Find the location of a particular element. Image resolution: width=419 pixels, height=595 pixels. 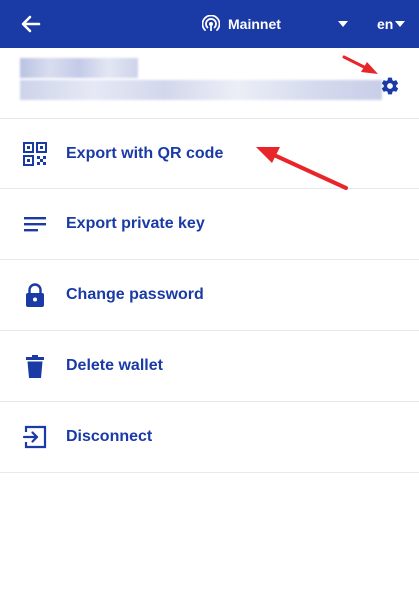

menu-item-label: Export private key is located at coordinates (135, 223).